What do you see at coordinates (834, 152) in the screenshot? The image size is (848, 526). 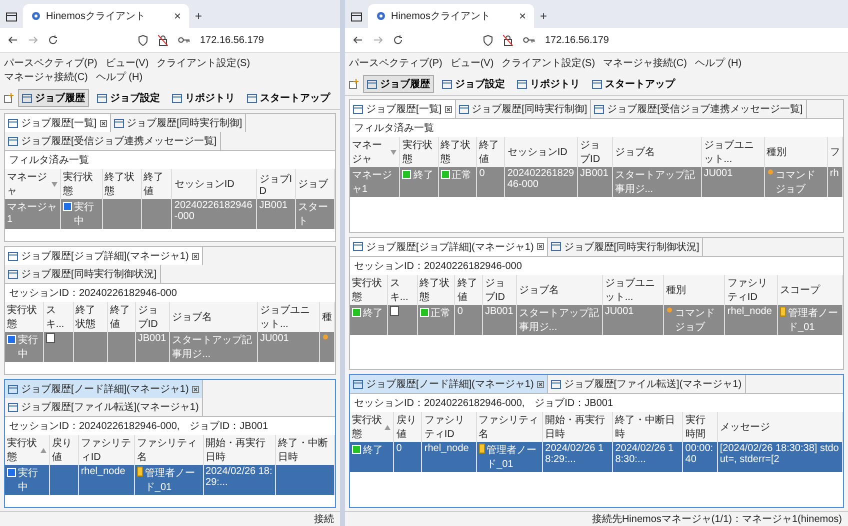 I see `column-header: フ` at bounding box center [834, 152].